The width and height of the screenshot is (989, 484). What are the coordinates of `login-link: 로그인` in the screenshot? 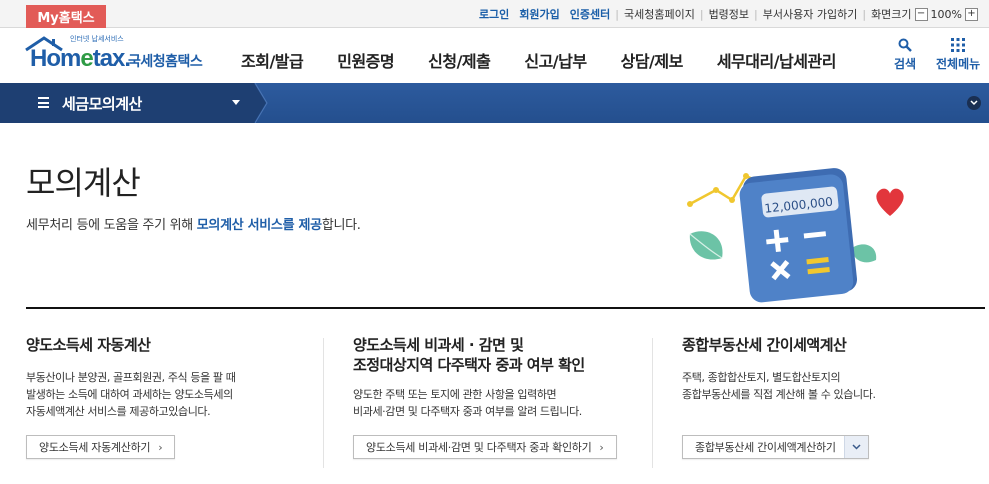 It's located at (494, 14).